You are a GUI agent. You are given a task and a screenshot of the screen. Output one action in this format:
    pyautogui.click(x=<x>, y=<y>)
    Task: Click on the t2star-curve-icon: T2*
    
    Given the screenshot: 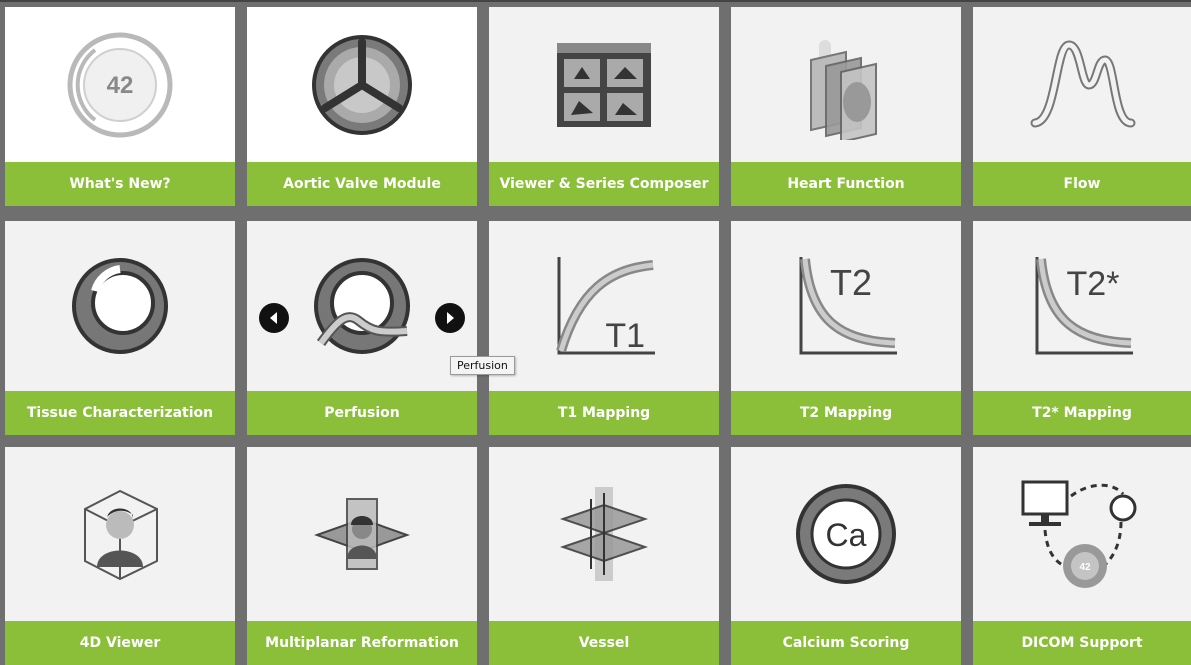 What is the action you would take?
    pyautogui.click(x=1082, y=306)
    